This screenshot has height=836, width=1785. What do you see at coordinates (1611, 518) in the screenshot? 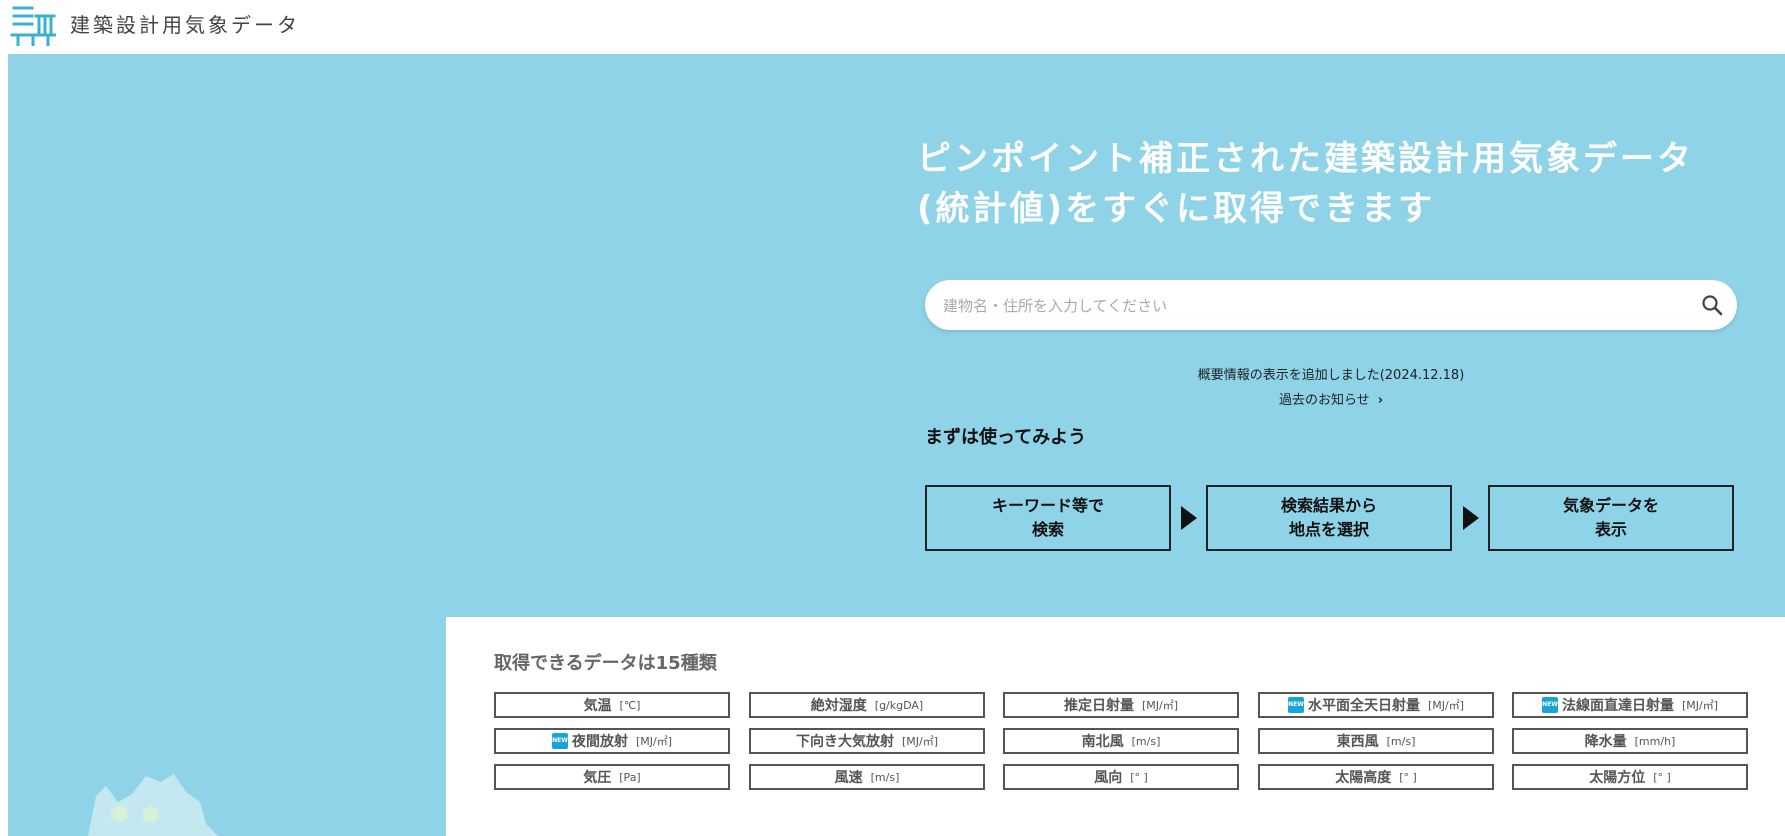
I see `step-show-weather-data: 気象データを 表示` at bounding box center [1611, 518].